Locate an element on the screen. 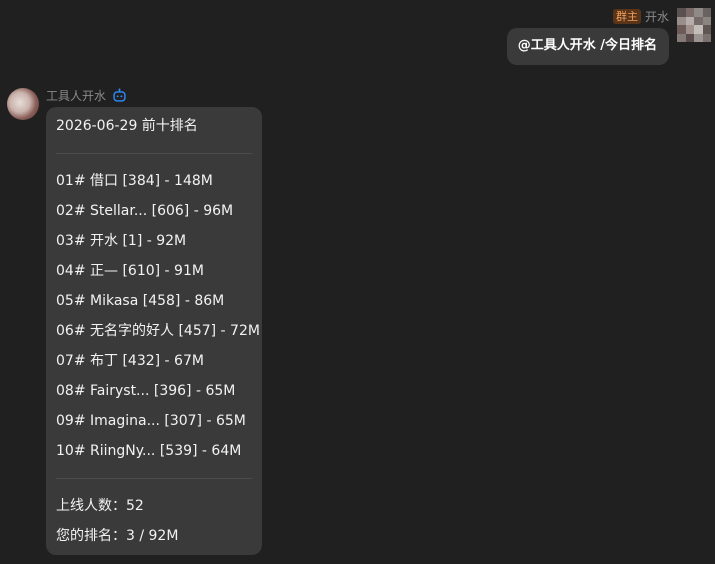  ranking-item-1: 01# 借口 [384] - 148M is located at coordinates (134, 181).